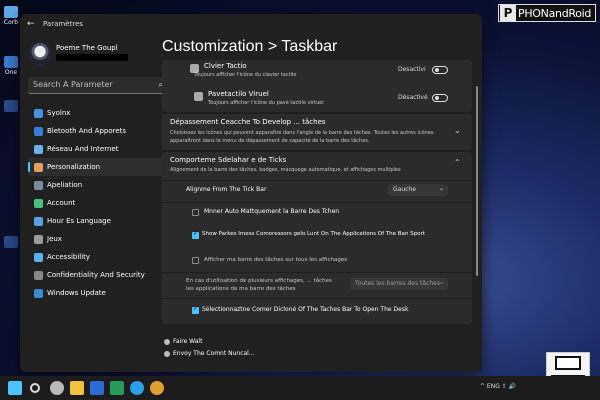 The height and width of the screenshot is (400, 600). Describe the element at coordinates (11, 62) in the screenshot. I see `desktop-icon-2-image` at that location.